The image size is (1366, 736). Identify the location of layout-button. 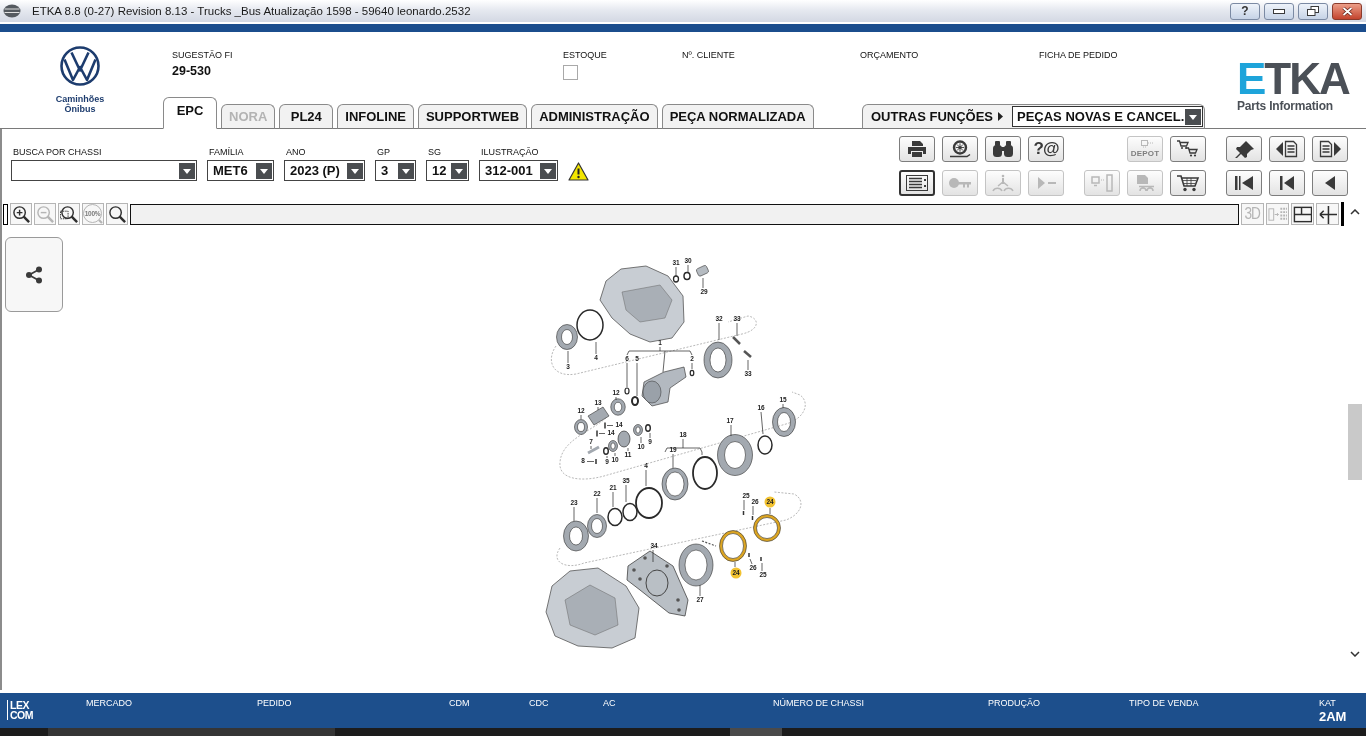
(1302, 214).